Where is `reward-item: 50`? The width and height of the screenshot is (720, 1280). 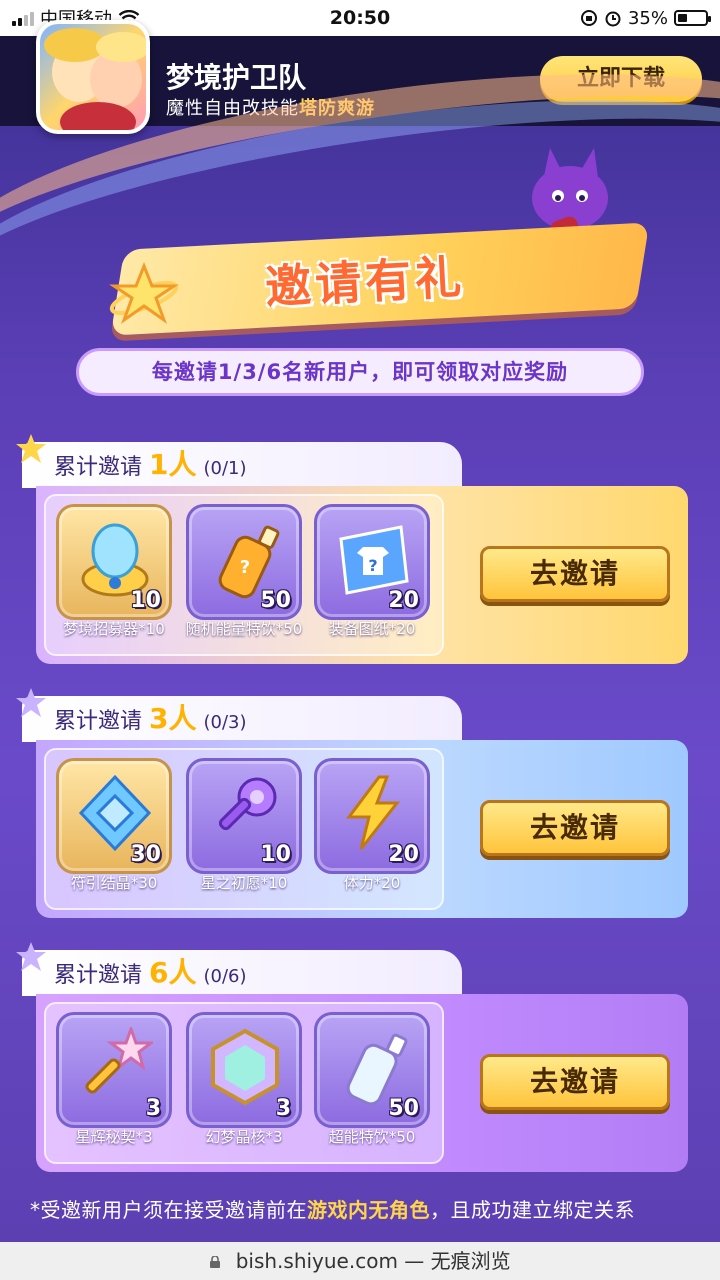 reward-item: 50 is located at coordinates (372, 1070).